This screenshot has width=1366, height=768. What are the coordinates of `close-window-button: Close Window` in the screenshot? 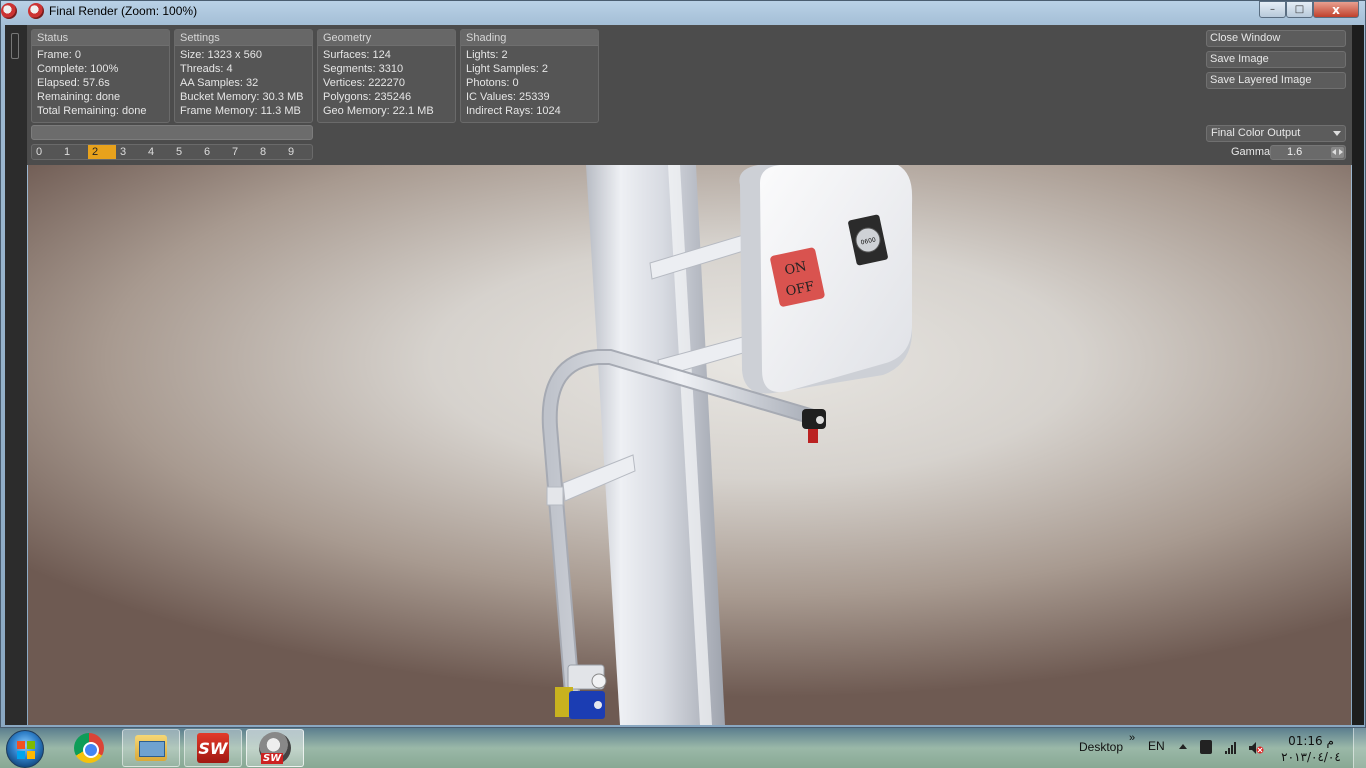 It's located at (1276, 38).